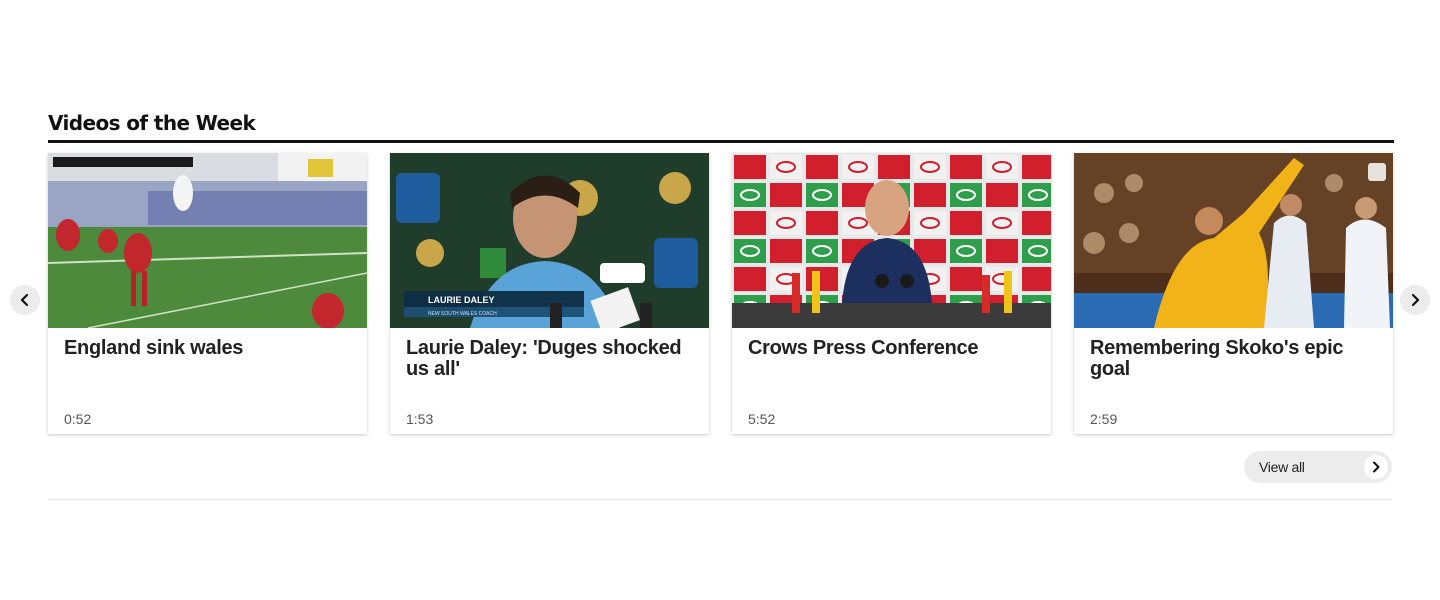 The height and width of the screenshot is (600, 1440). I want to click on svg-text: NEW SOUTH WALES COACH, so click(462, 314).